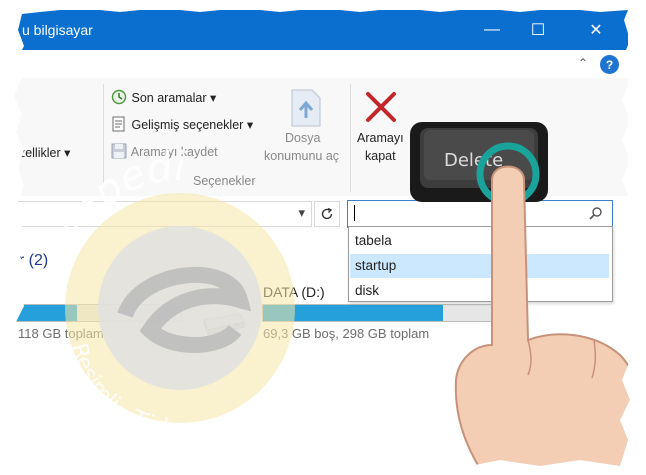 The height and width of the screenshot is (475, 646). What do you see at coordinates (314, 64) in the screenshot?
I see `ribbon-tab-strip` at bounding box center [314, 64].